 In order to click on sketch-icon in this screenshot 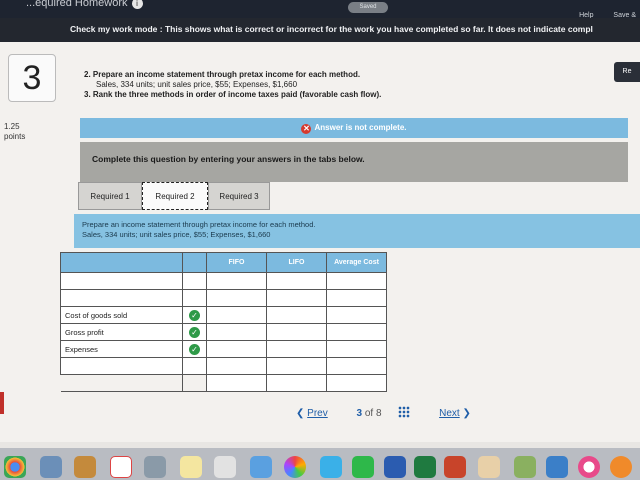, I will do `click(489, 467)`.